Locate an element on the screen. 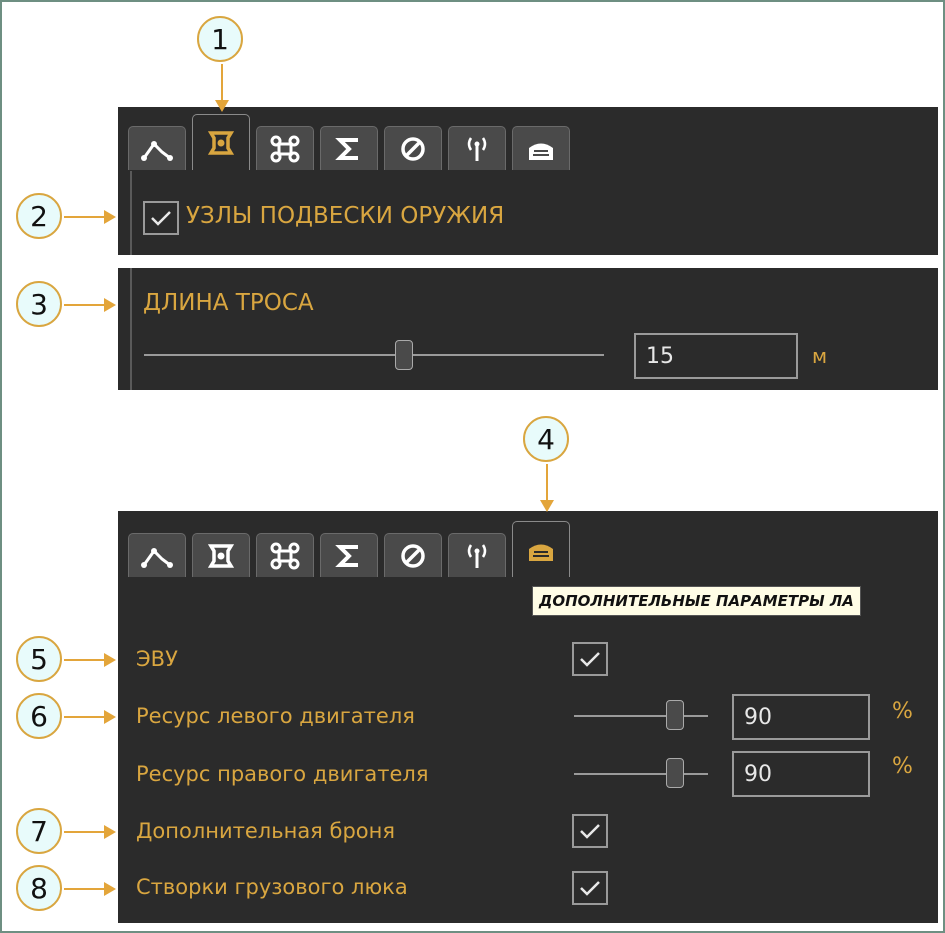 The height and width of the screenshot is (933, 945). evu-checkbox is located at coordinates (590, 659).